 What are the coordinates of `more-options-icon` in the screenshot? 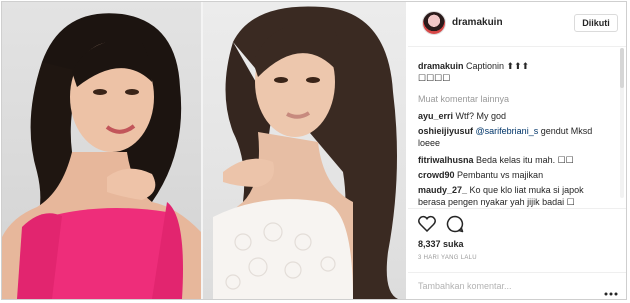 It's located at (611, 292).